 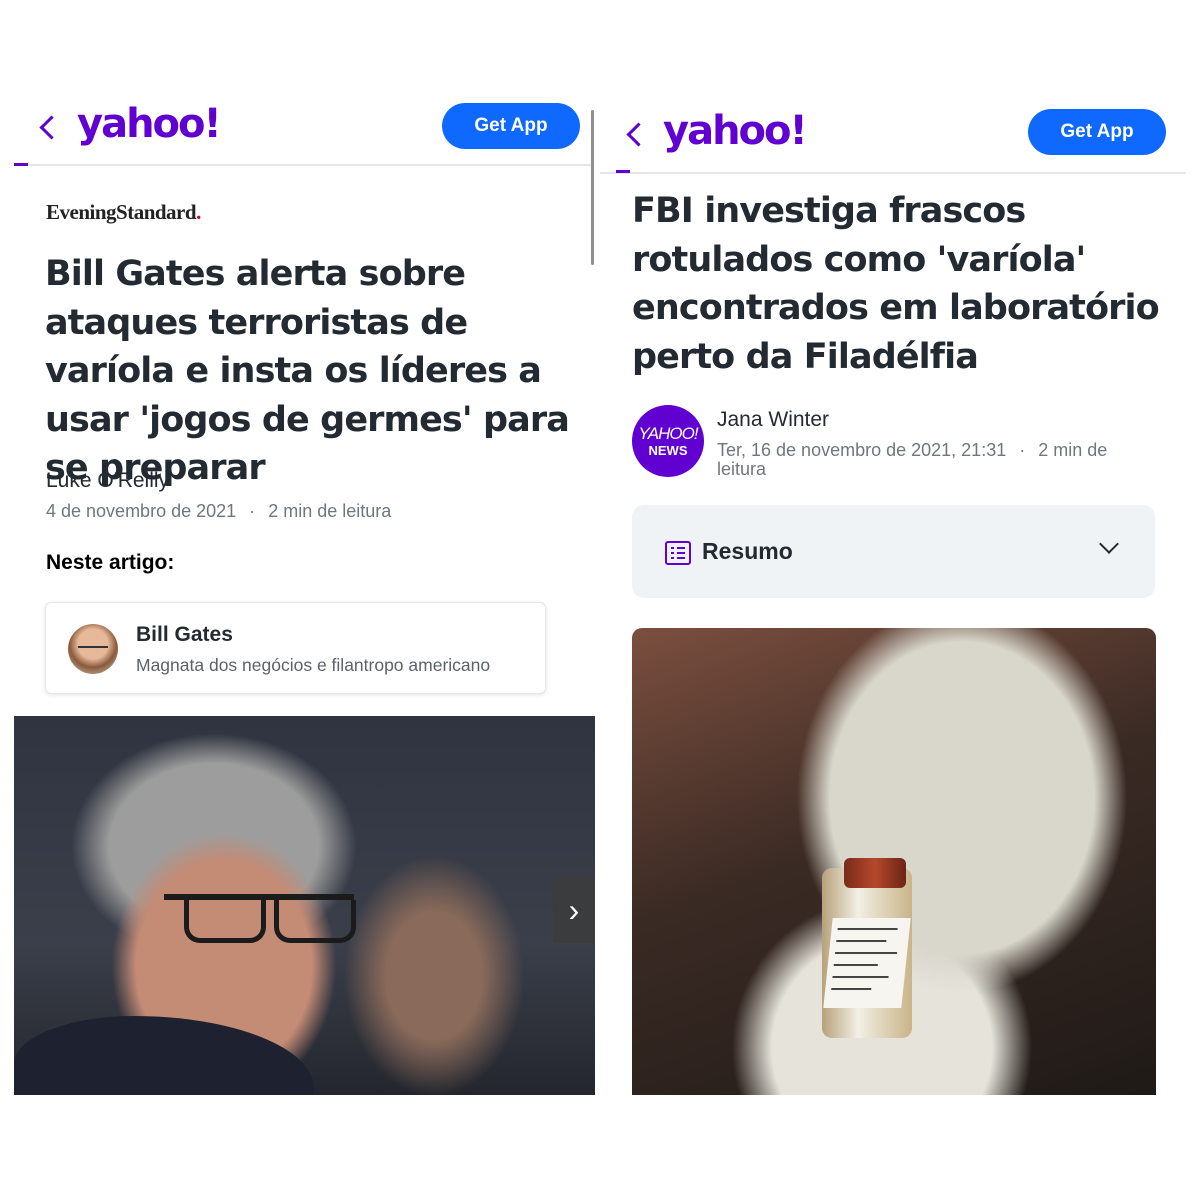 I want to click on article-meta: 4 de novembro de 2021 · 2 min de leitura, so click(x=218, y=511).